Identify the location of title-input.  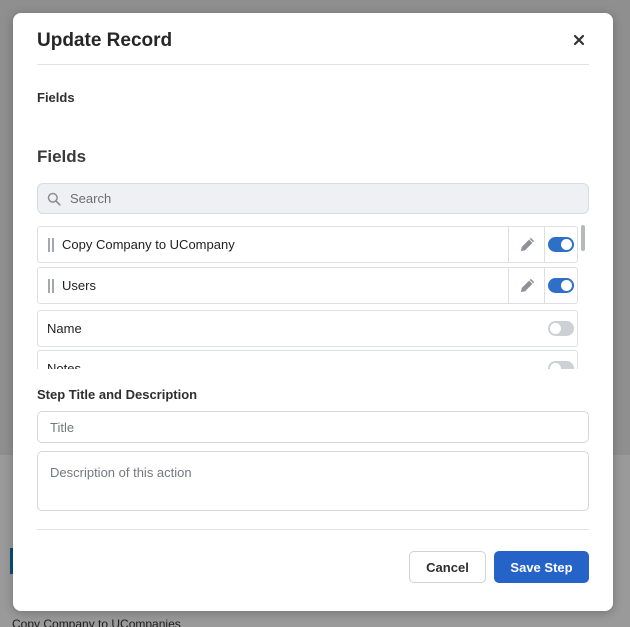
(313, 427).